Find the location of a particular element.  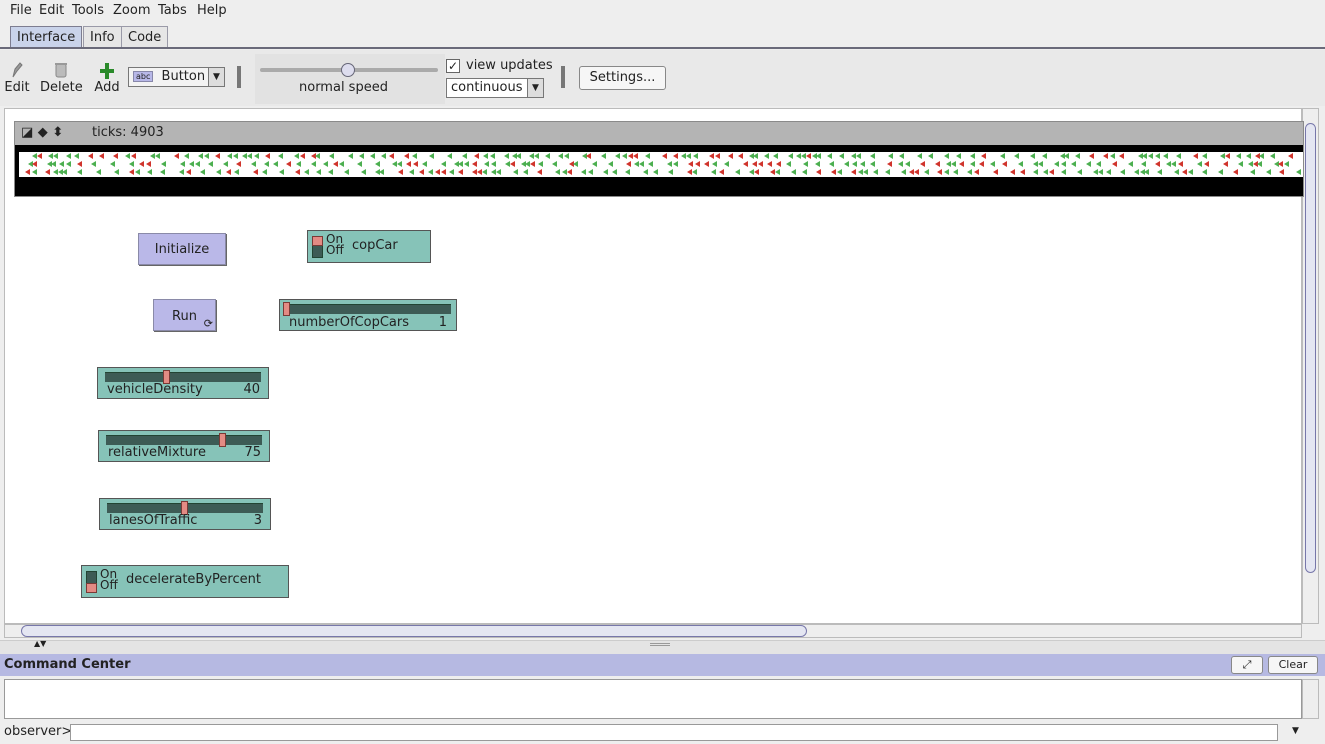

view-controls-icon: ◪ ◆ ⬍ is located at coordinates (42, 132).